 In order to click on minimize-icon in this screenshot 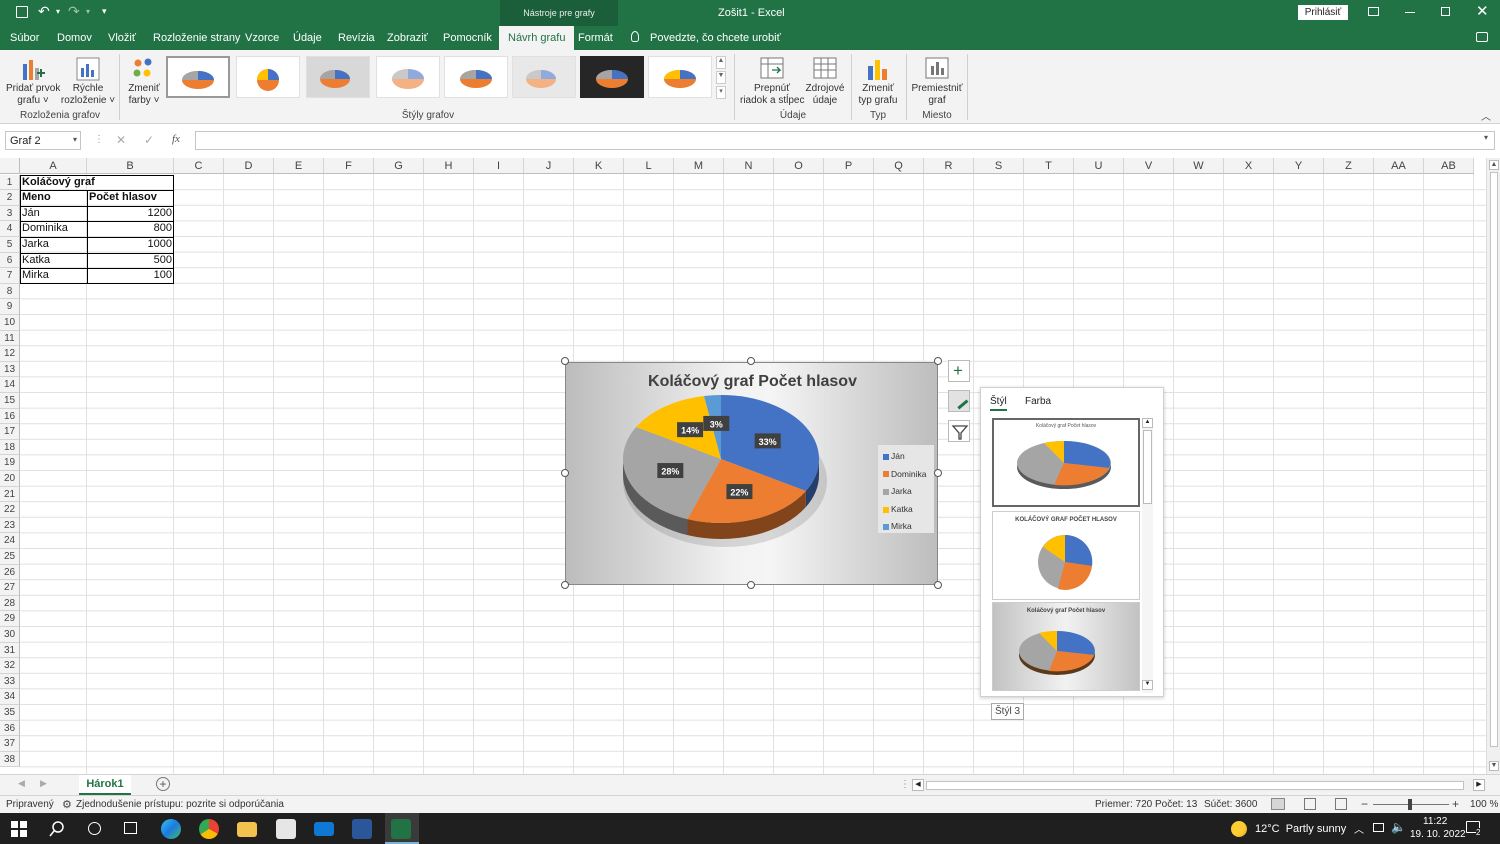, I will do `click(1410, 12)`.